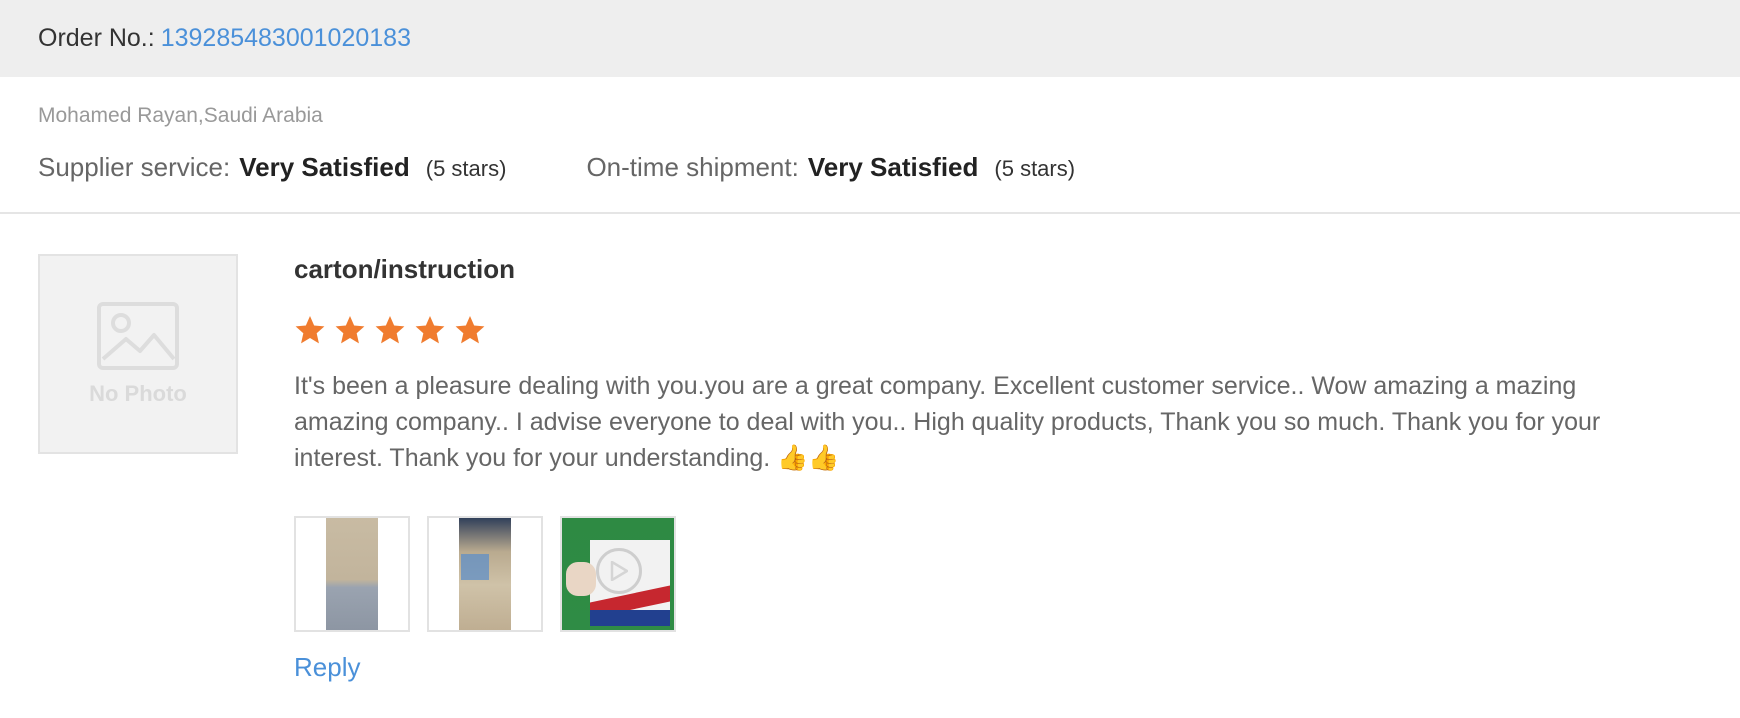 This screenshot has width=1740, height=718. I want to click on play-triangle-icon, so click(619, 571).